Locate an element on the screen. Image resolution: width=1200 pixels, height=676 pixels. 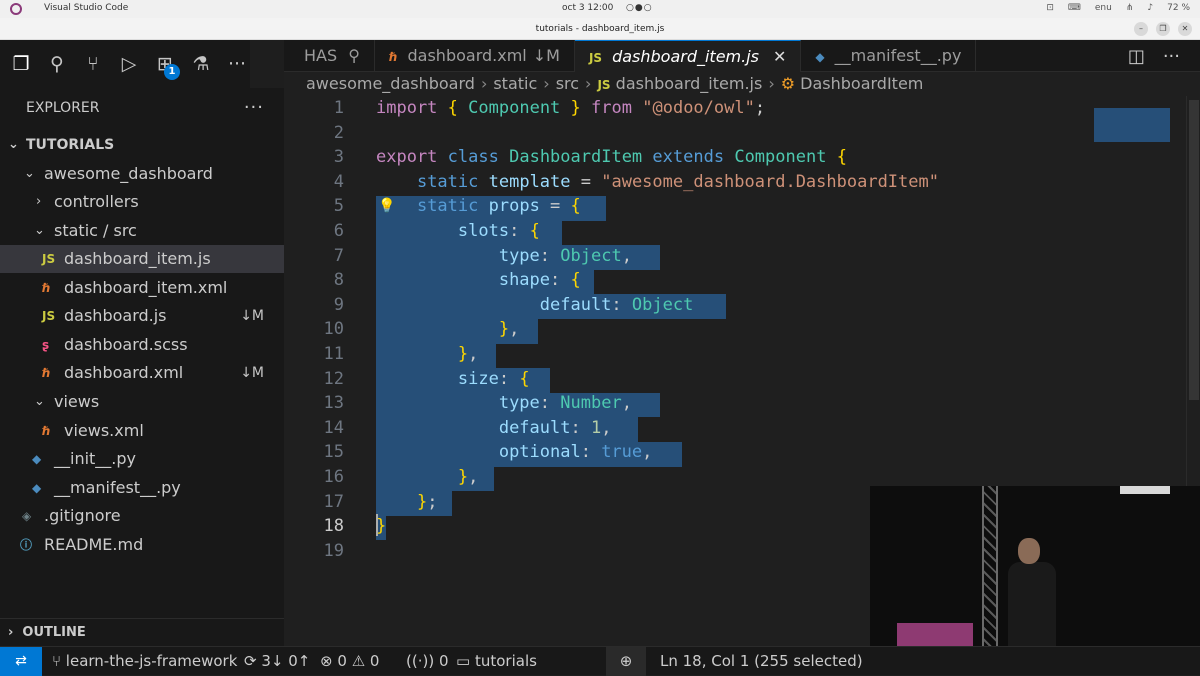
code-line: default: 1, is located at coordinates (555, 427).